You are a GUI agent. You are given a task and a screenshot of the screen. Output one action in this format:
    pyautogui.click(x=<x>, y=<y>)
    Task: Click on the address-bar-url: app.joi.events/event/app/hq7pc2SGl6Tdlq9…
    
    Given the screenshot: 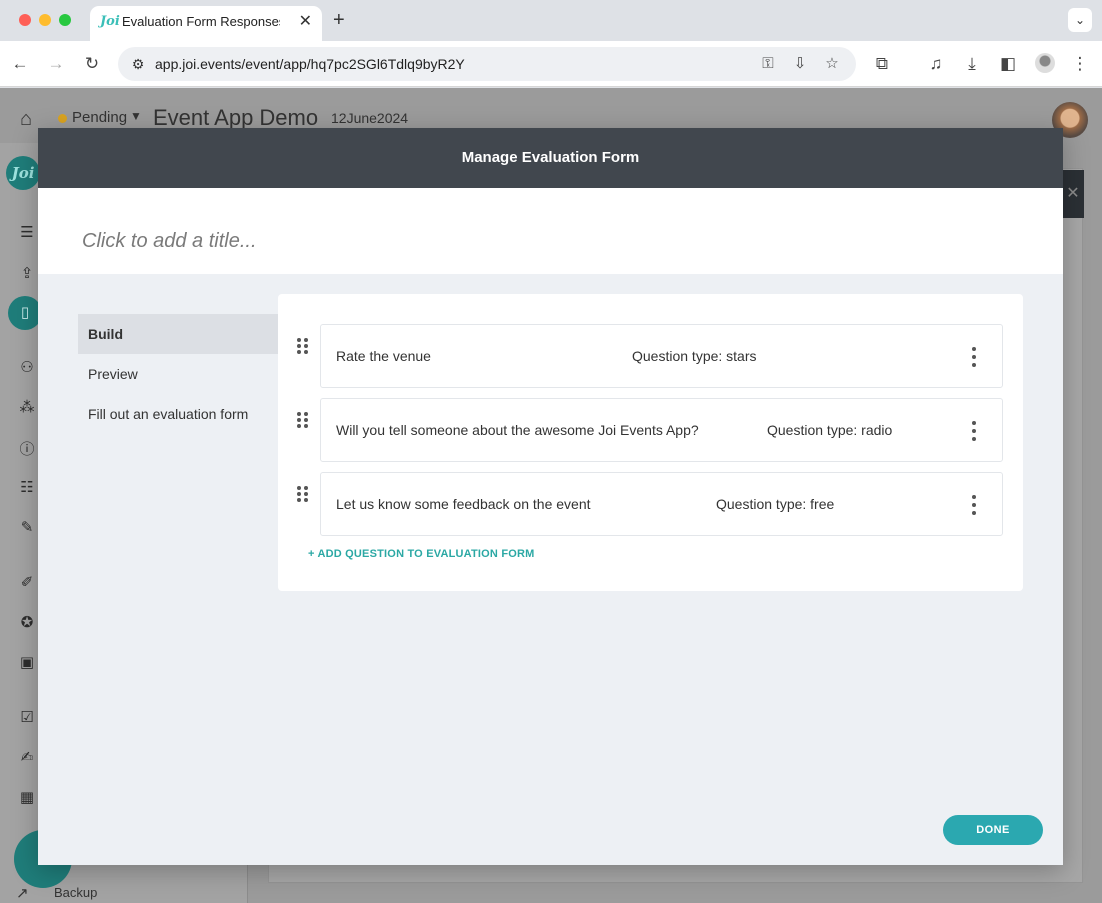 What is the action you would take?
    pyautogui.click(x=310, y=64)
    